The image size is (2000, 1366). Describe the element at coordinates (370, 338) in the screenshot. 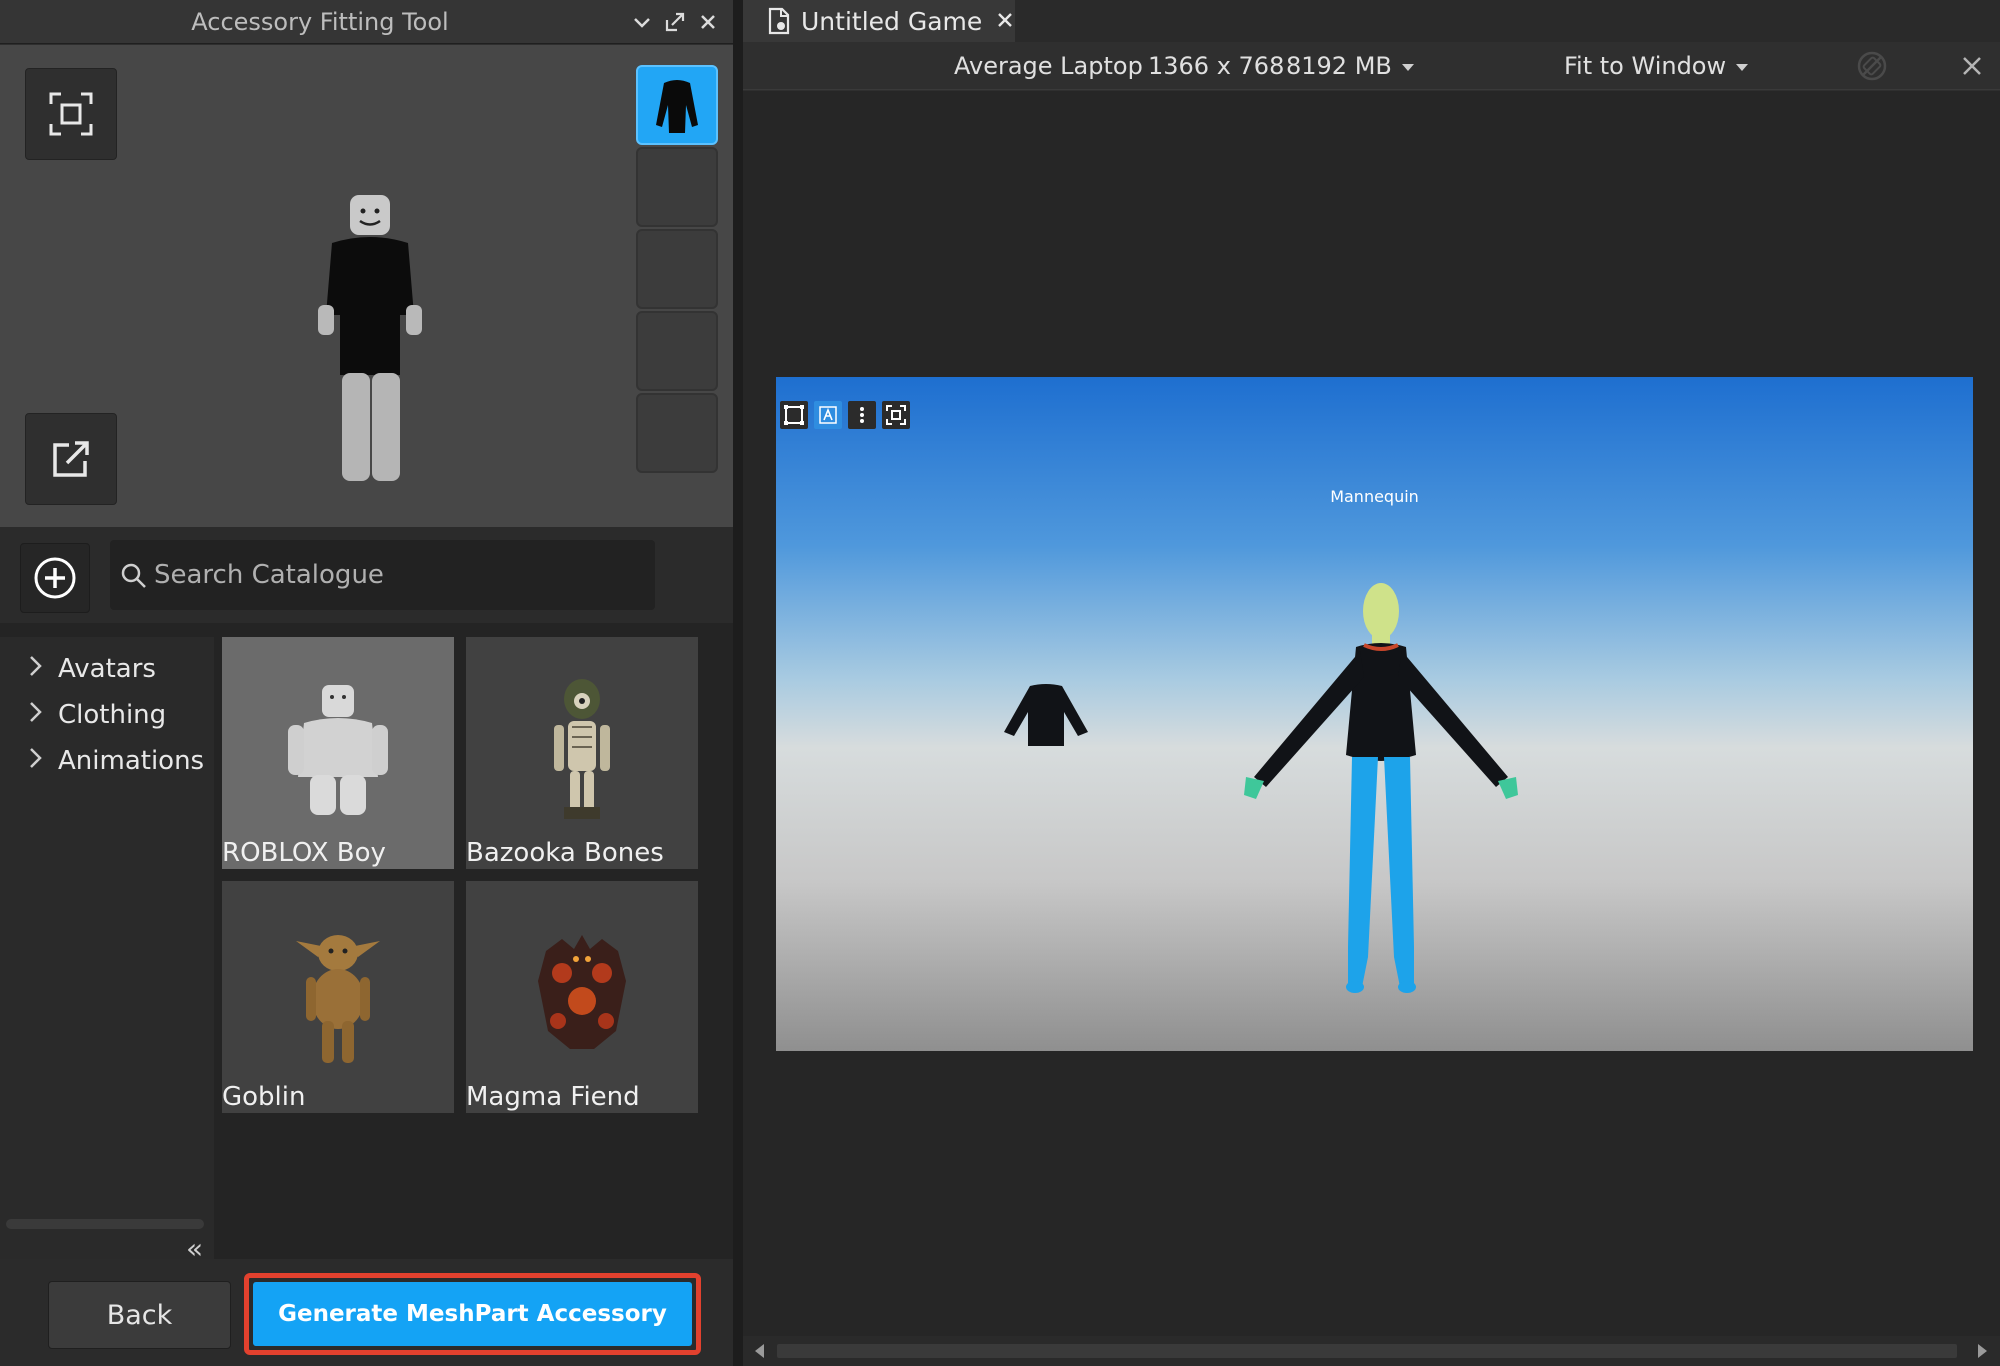

I see `avatar-figure` at that location.